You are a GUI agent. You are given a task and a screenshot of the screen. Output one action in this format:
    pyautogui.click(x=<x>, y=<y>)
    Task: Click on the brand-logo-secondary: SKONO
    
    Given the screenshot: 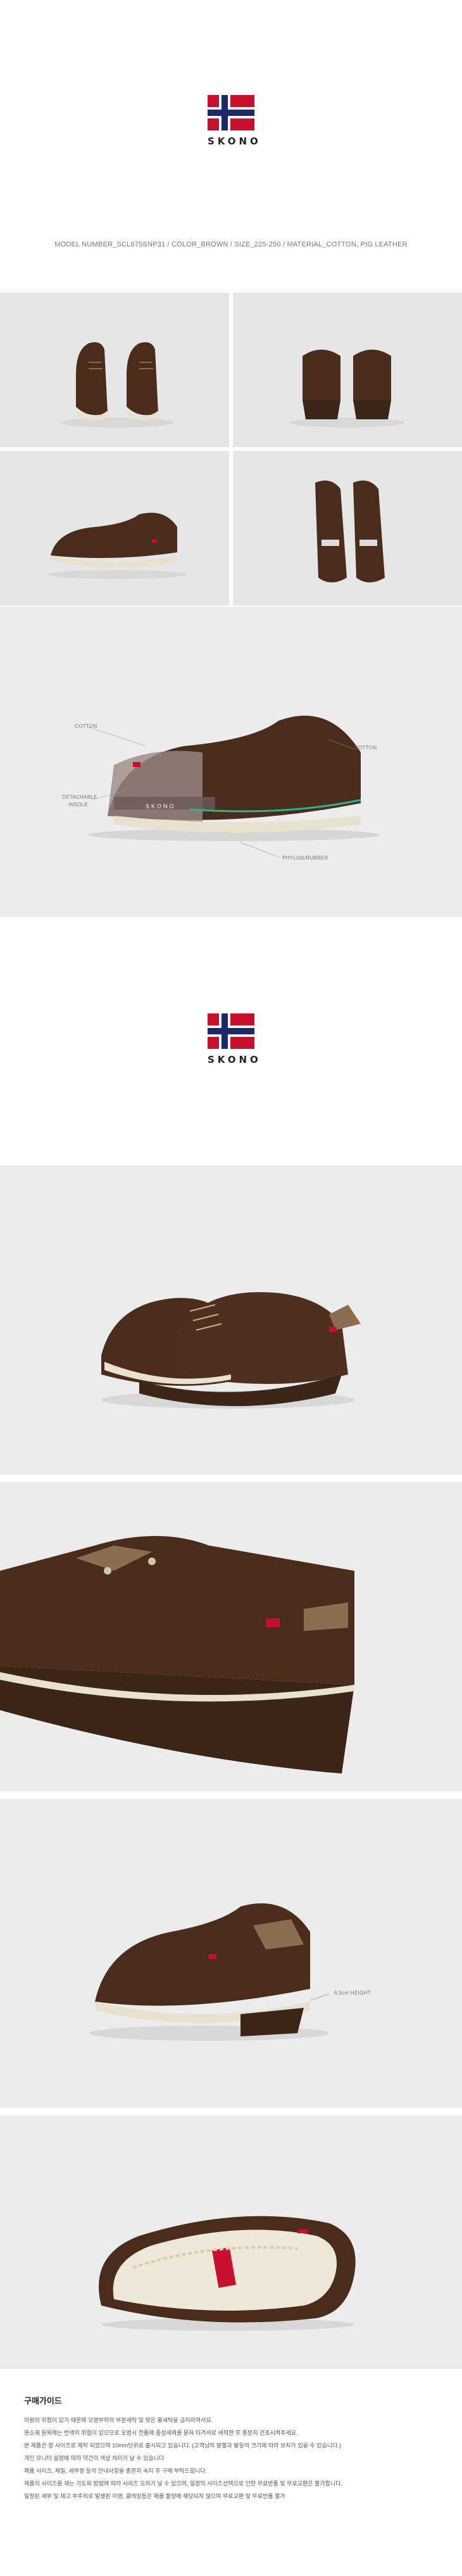 What is the action you would take?
    pyautogui.click(x=234, y=1039)
    